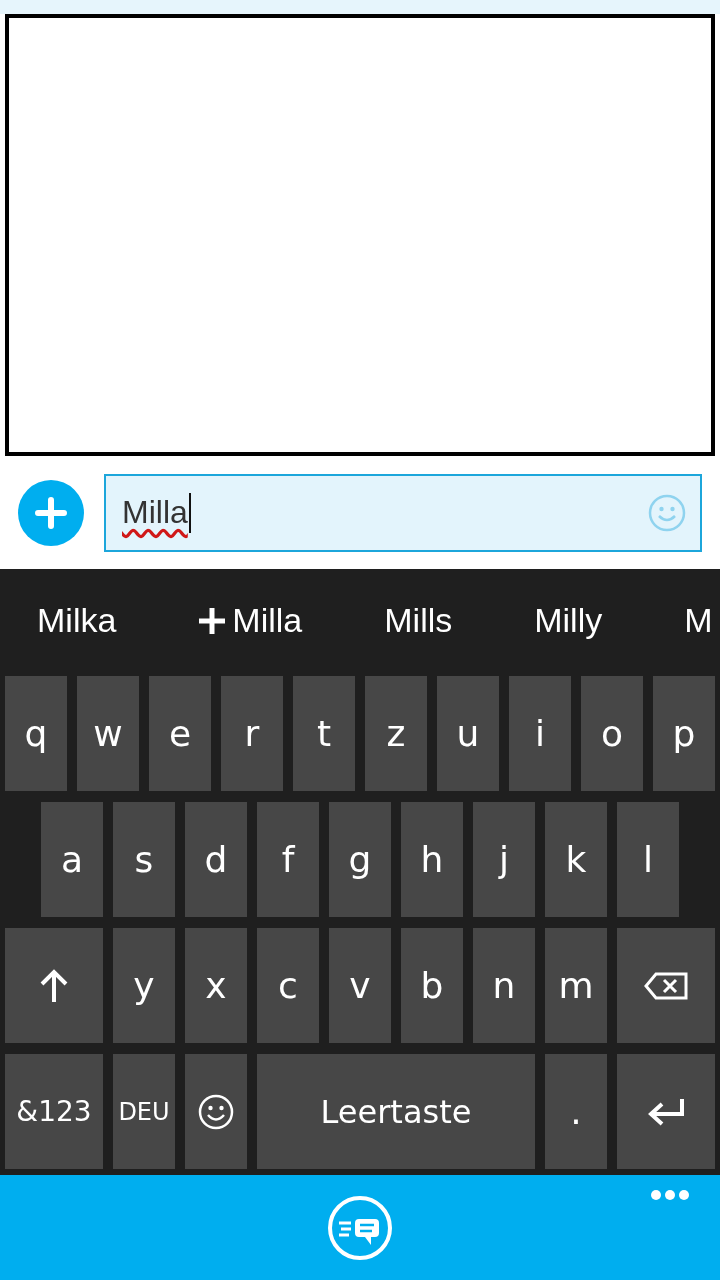 The width and height of the screenshot is (720, 1280). Describe the element at coordinates (468, 733) in the screenshot. I see `key: u` at that location.